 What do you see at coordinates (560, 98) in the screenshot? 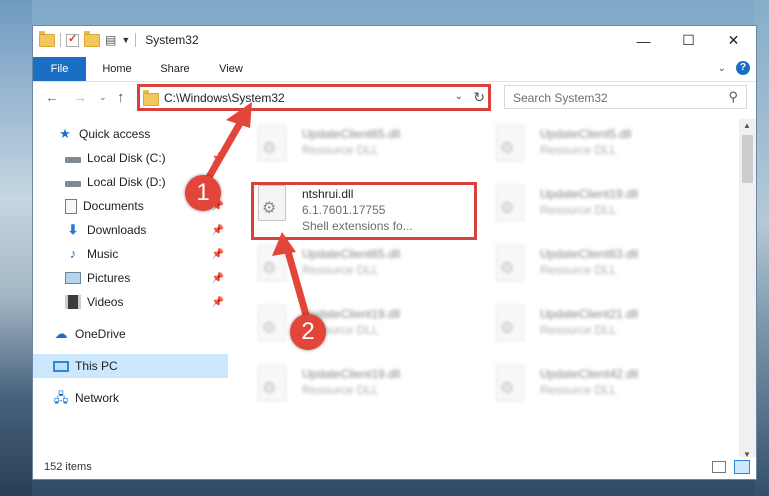
I see `search-input: Search System32` at bounding box center [560, 98].